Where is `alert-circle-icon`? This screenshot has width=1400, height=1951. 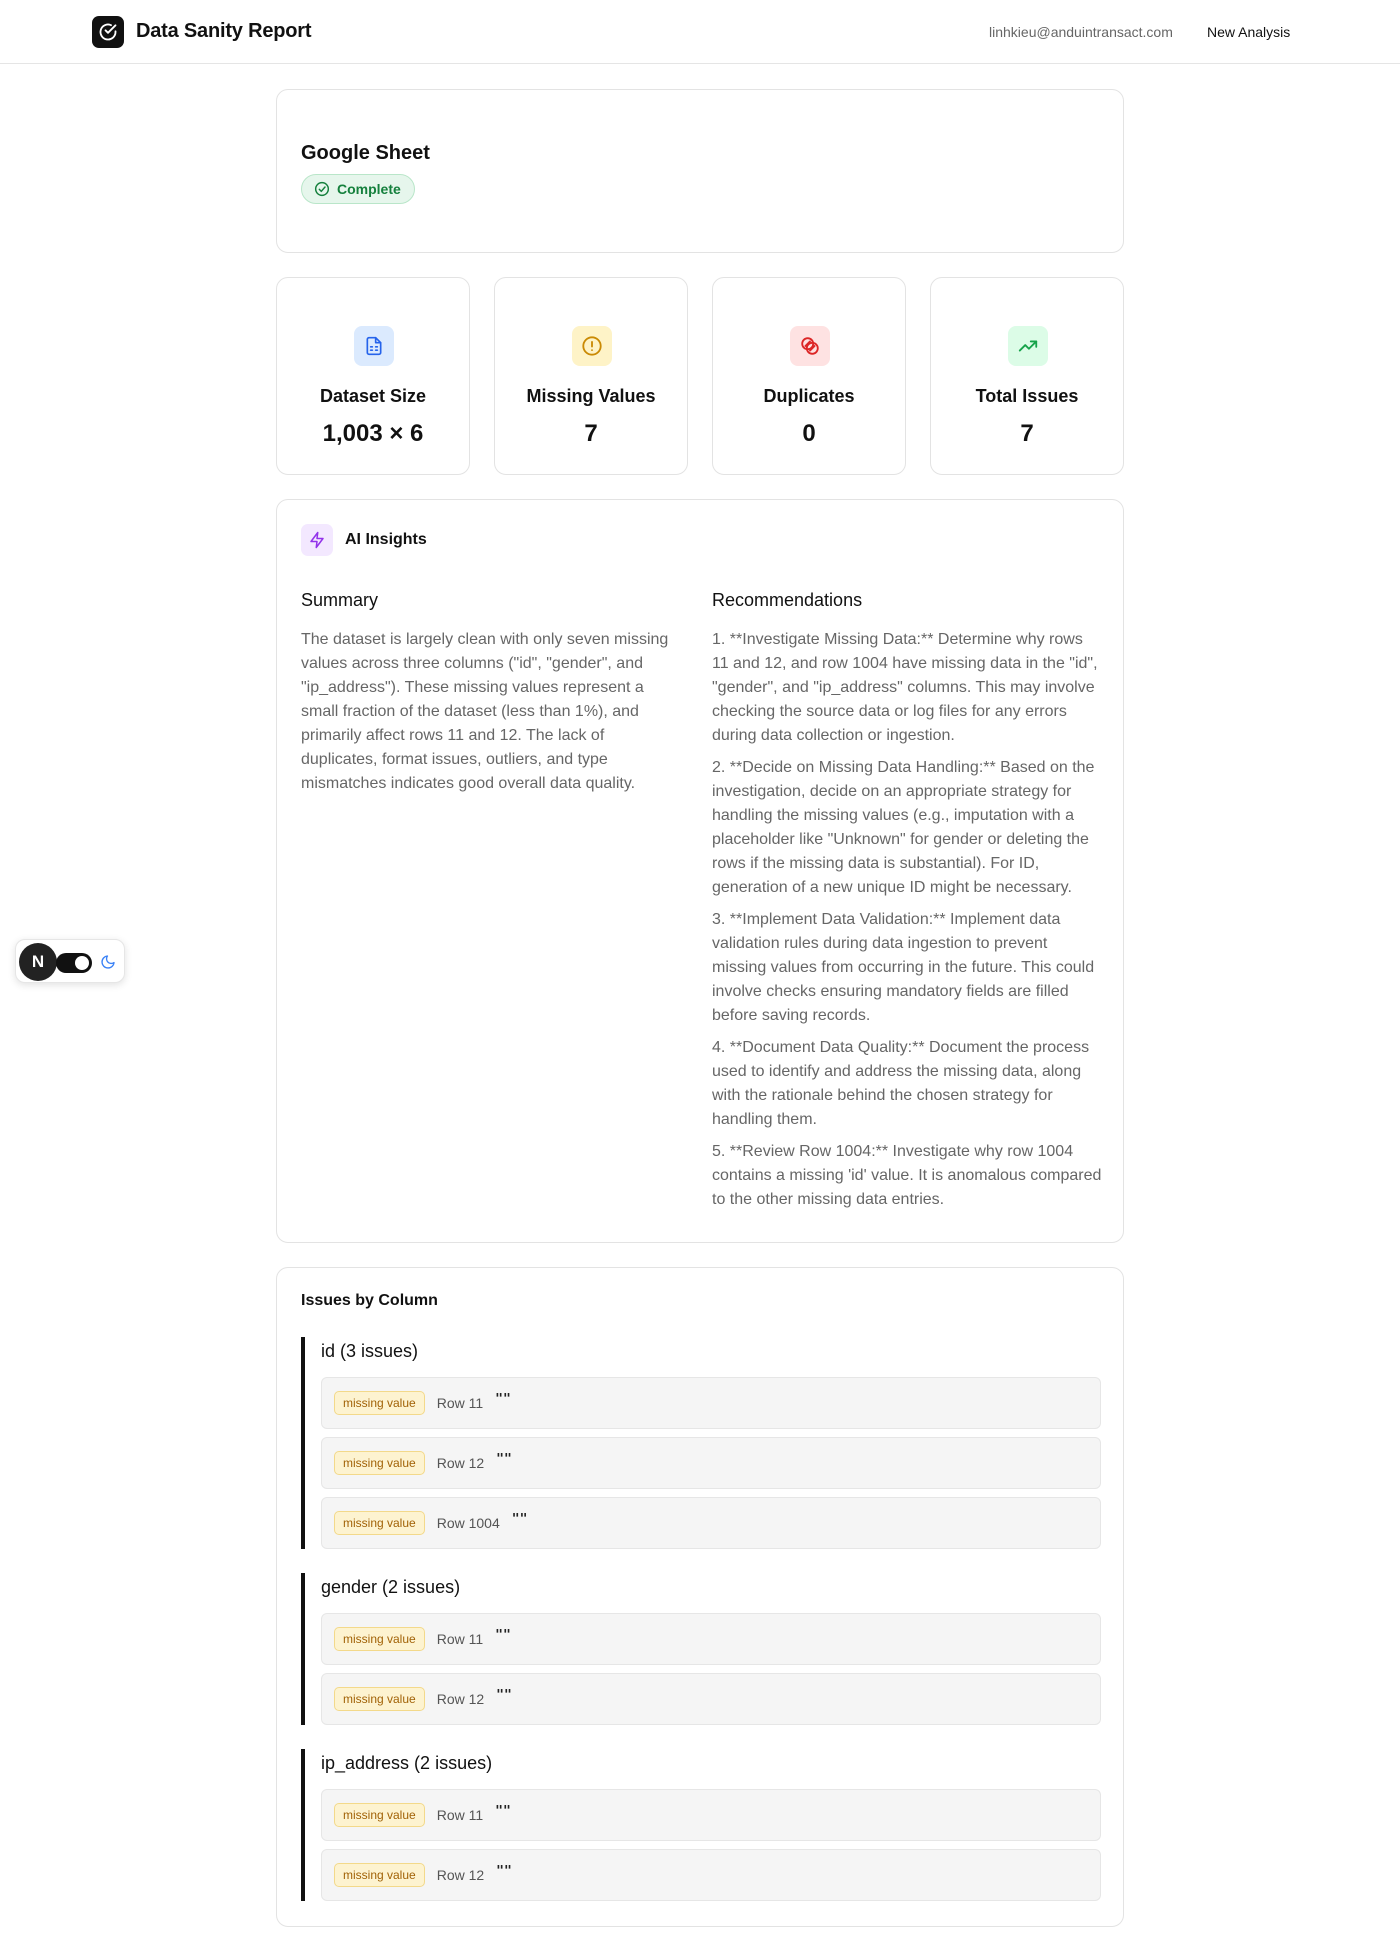 alert-circle-icon is located at coordinates (592, 346).